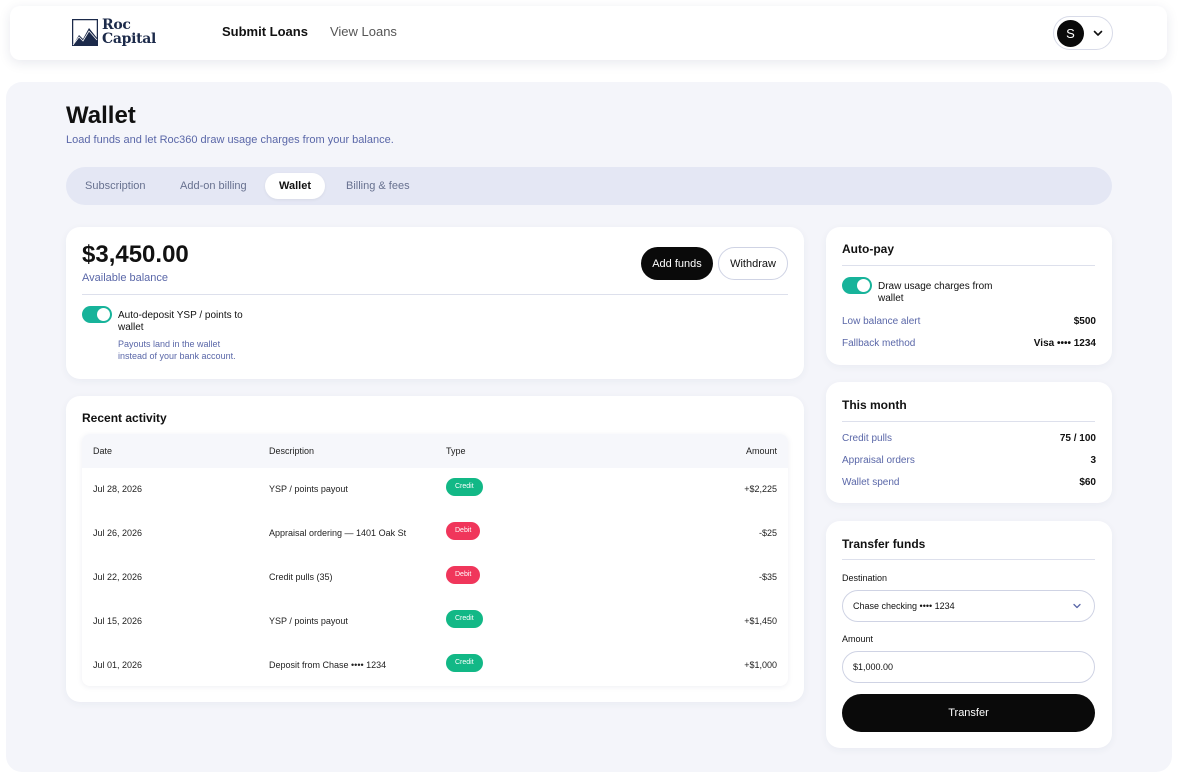  What do you see at coordinates (761, 451) in the screenshot?
I see `column-amount: Amount` at bounding box center [761, 451].